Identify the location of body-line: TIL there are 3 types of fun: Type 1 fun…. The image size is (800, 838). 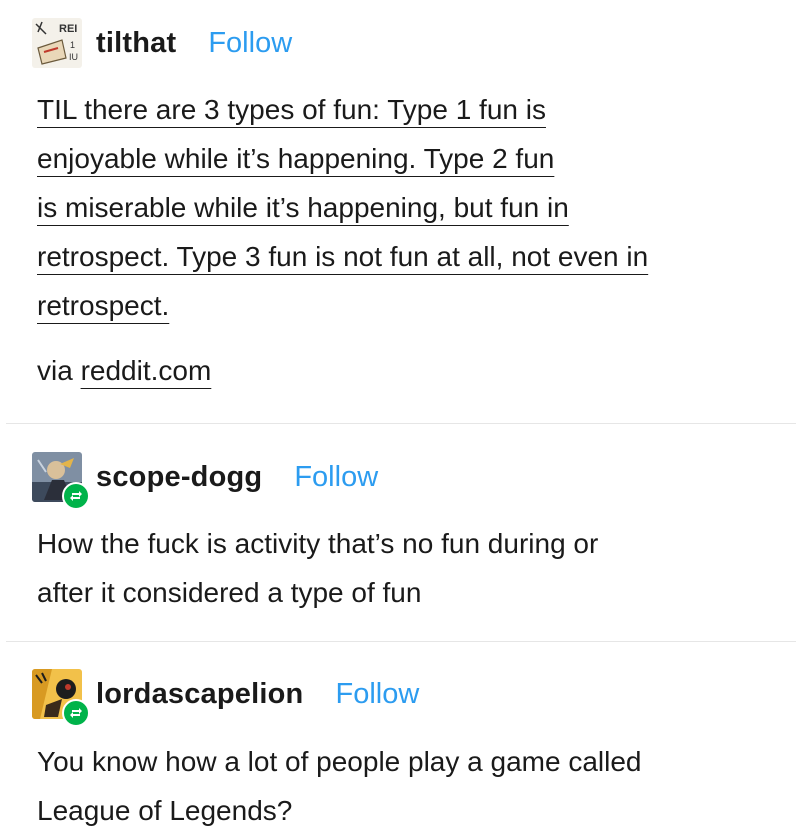
(291, 109).